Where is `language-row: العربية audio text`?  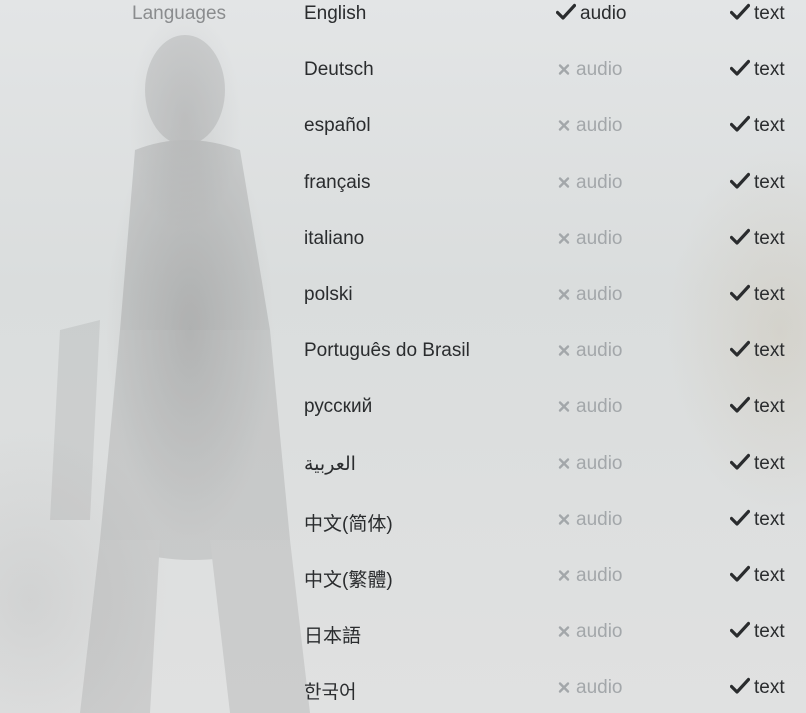 language-row: العربية audio text is located at coordinates (403, 478).